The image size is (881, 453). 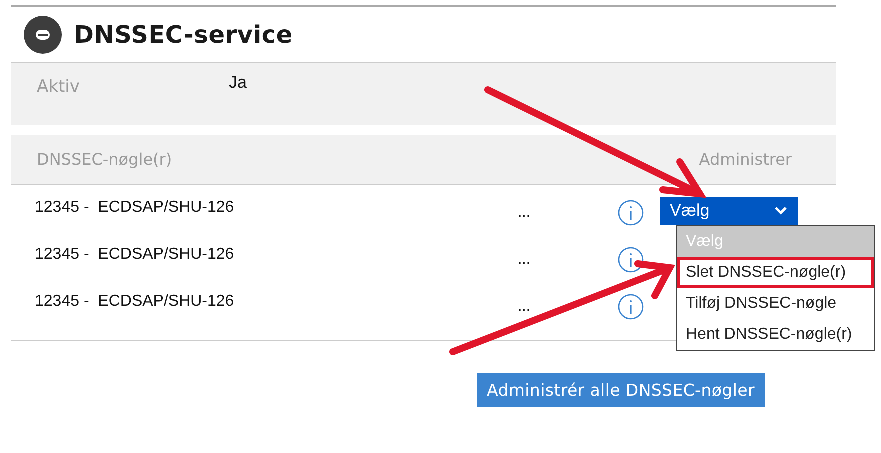 I want to click on manage-select: Vælg, so click(x=729, y=210).